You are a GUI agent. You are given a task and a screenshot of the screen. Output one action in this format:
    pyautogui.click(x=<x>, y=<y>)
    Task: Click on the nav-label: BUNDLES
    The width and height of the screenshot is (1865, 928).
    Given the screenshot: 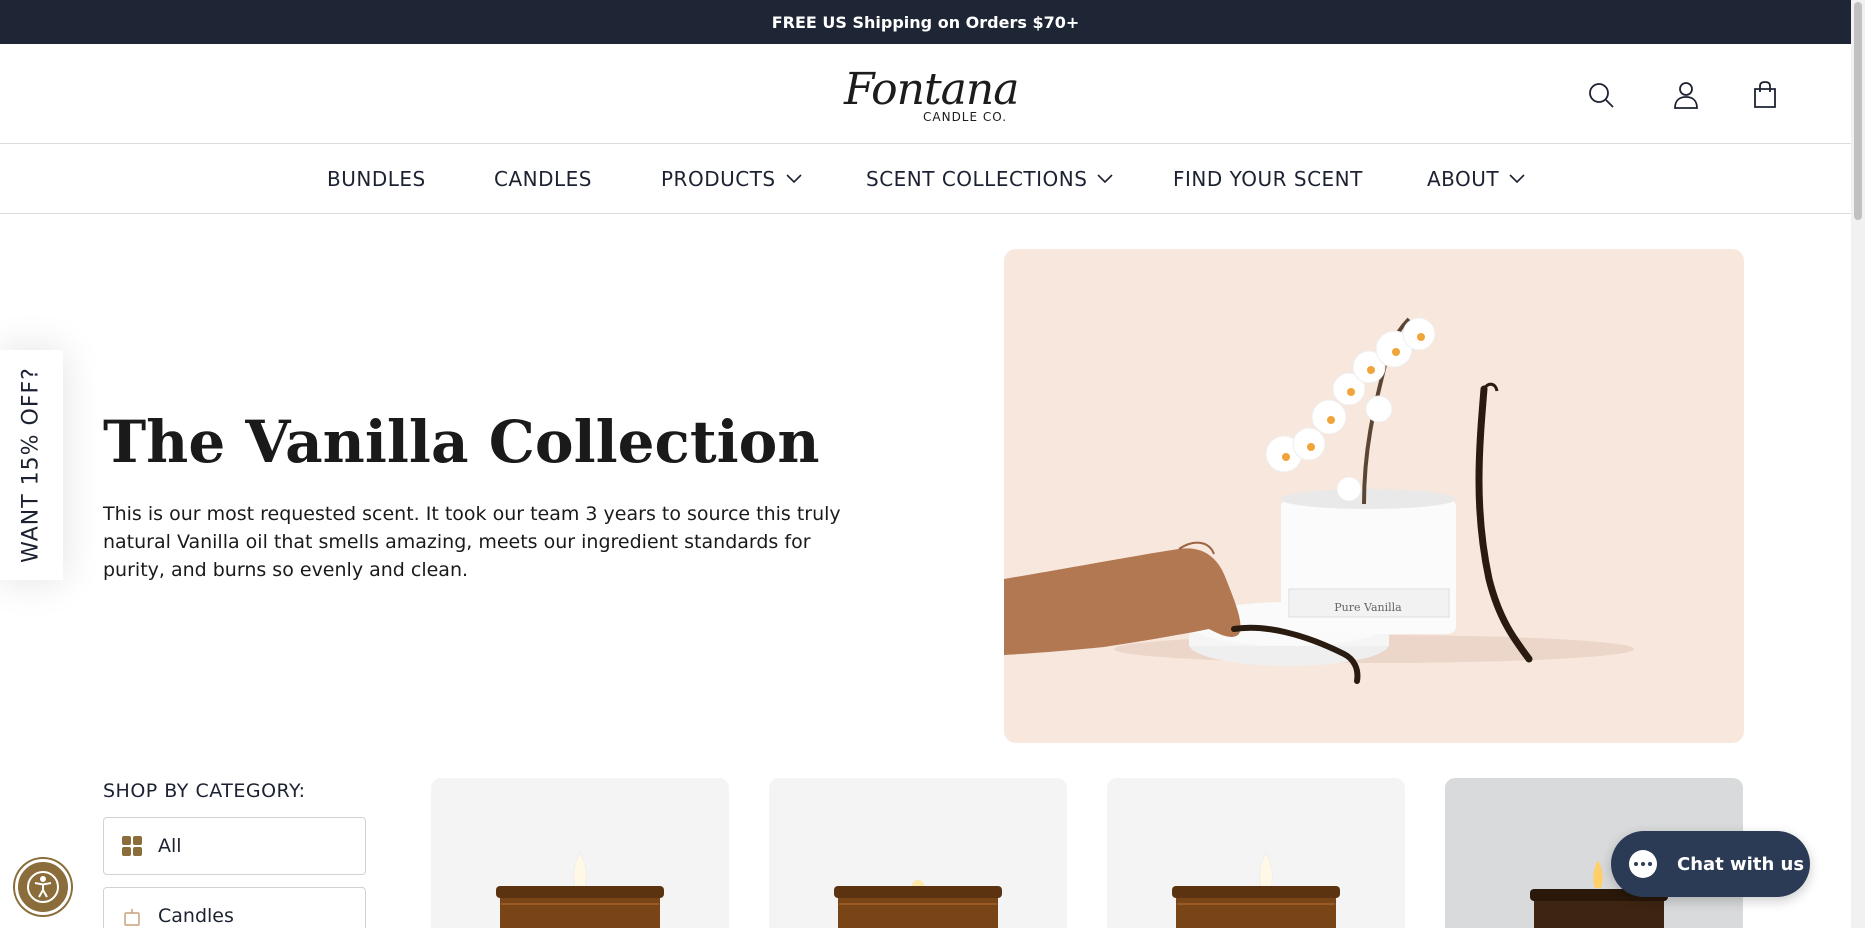 What is the action you would take?
    pyautogui.click(x=376, y=179)
    